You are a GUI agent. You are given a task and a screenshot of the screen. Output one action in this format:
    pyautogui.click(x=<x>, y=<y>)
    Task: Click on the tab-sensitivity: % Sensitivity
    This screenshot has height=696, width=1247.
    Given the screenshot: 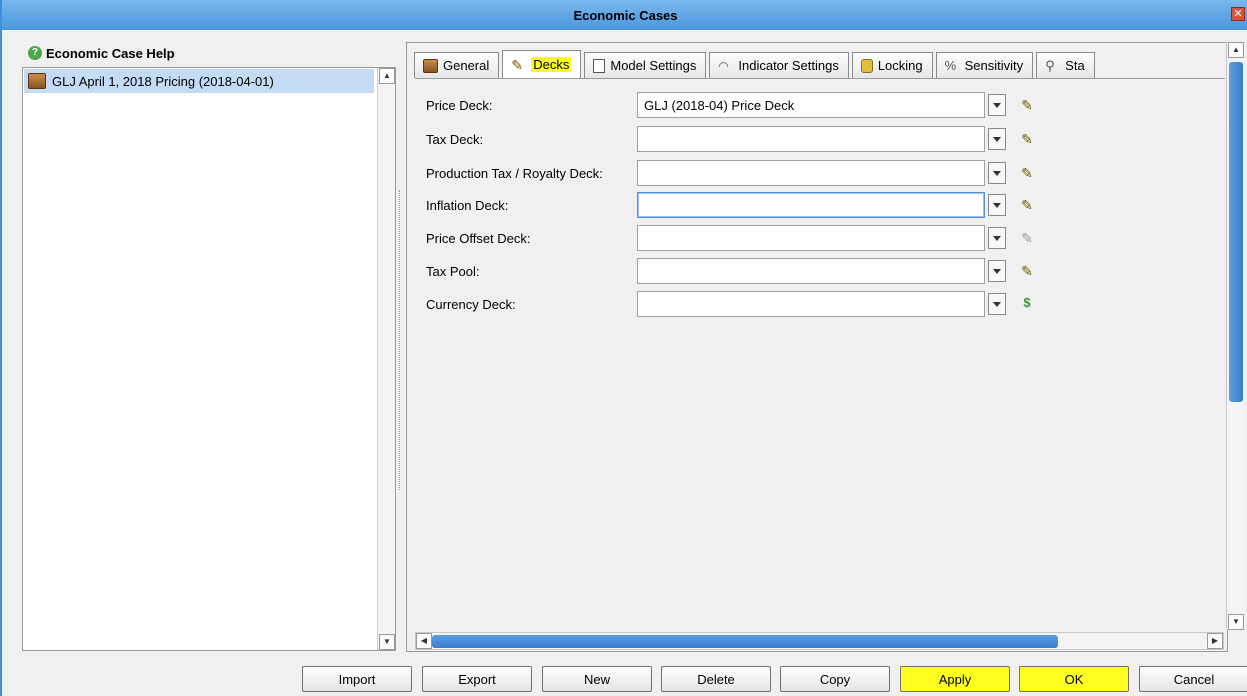 What is the action you would take?
    pyautogui.click(x=984, y=65)
    